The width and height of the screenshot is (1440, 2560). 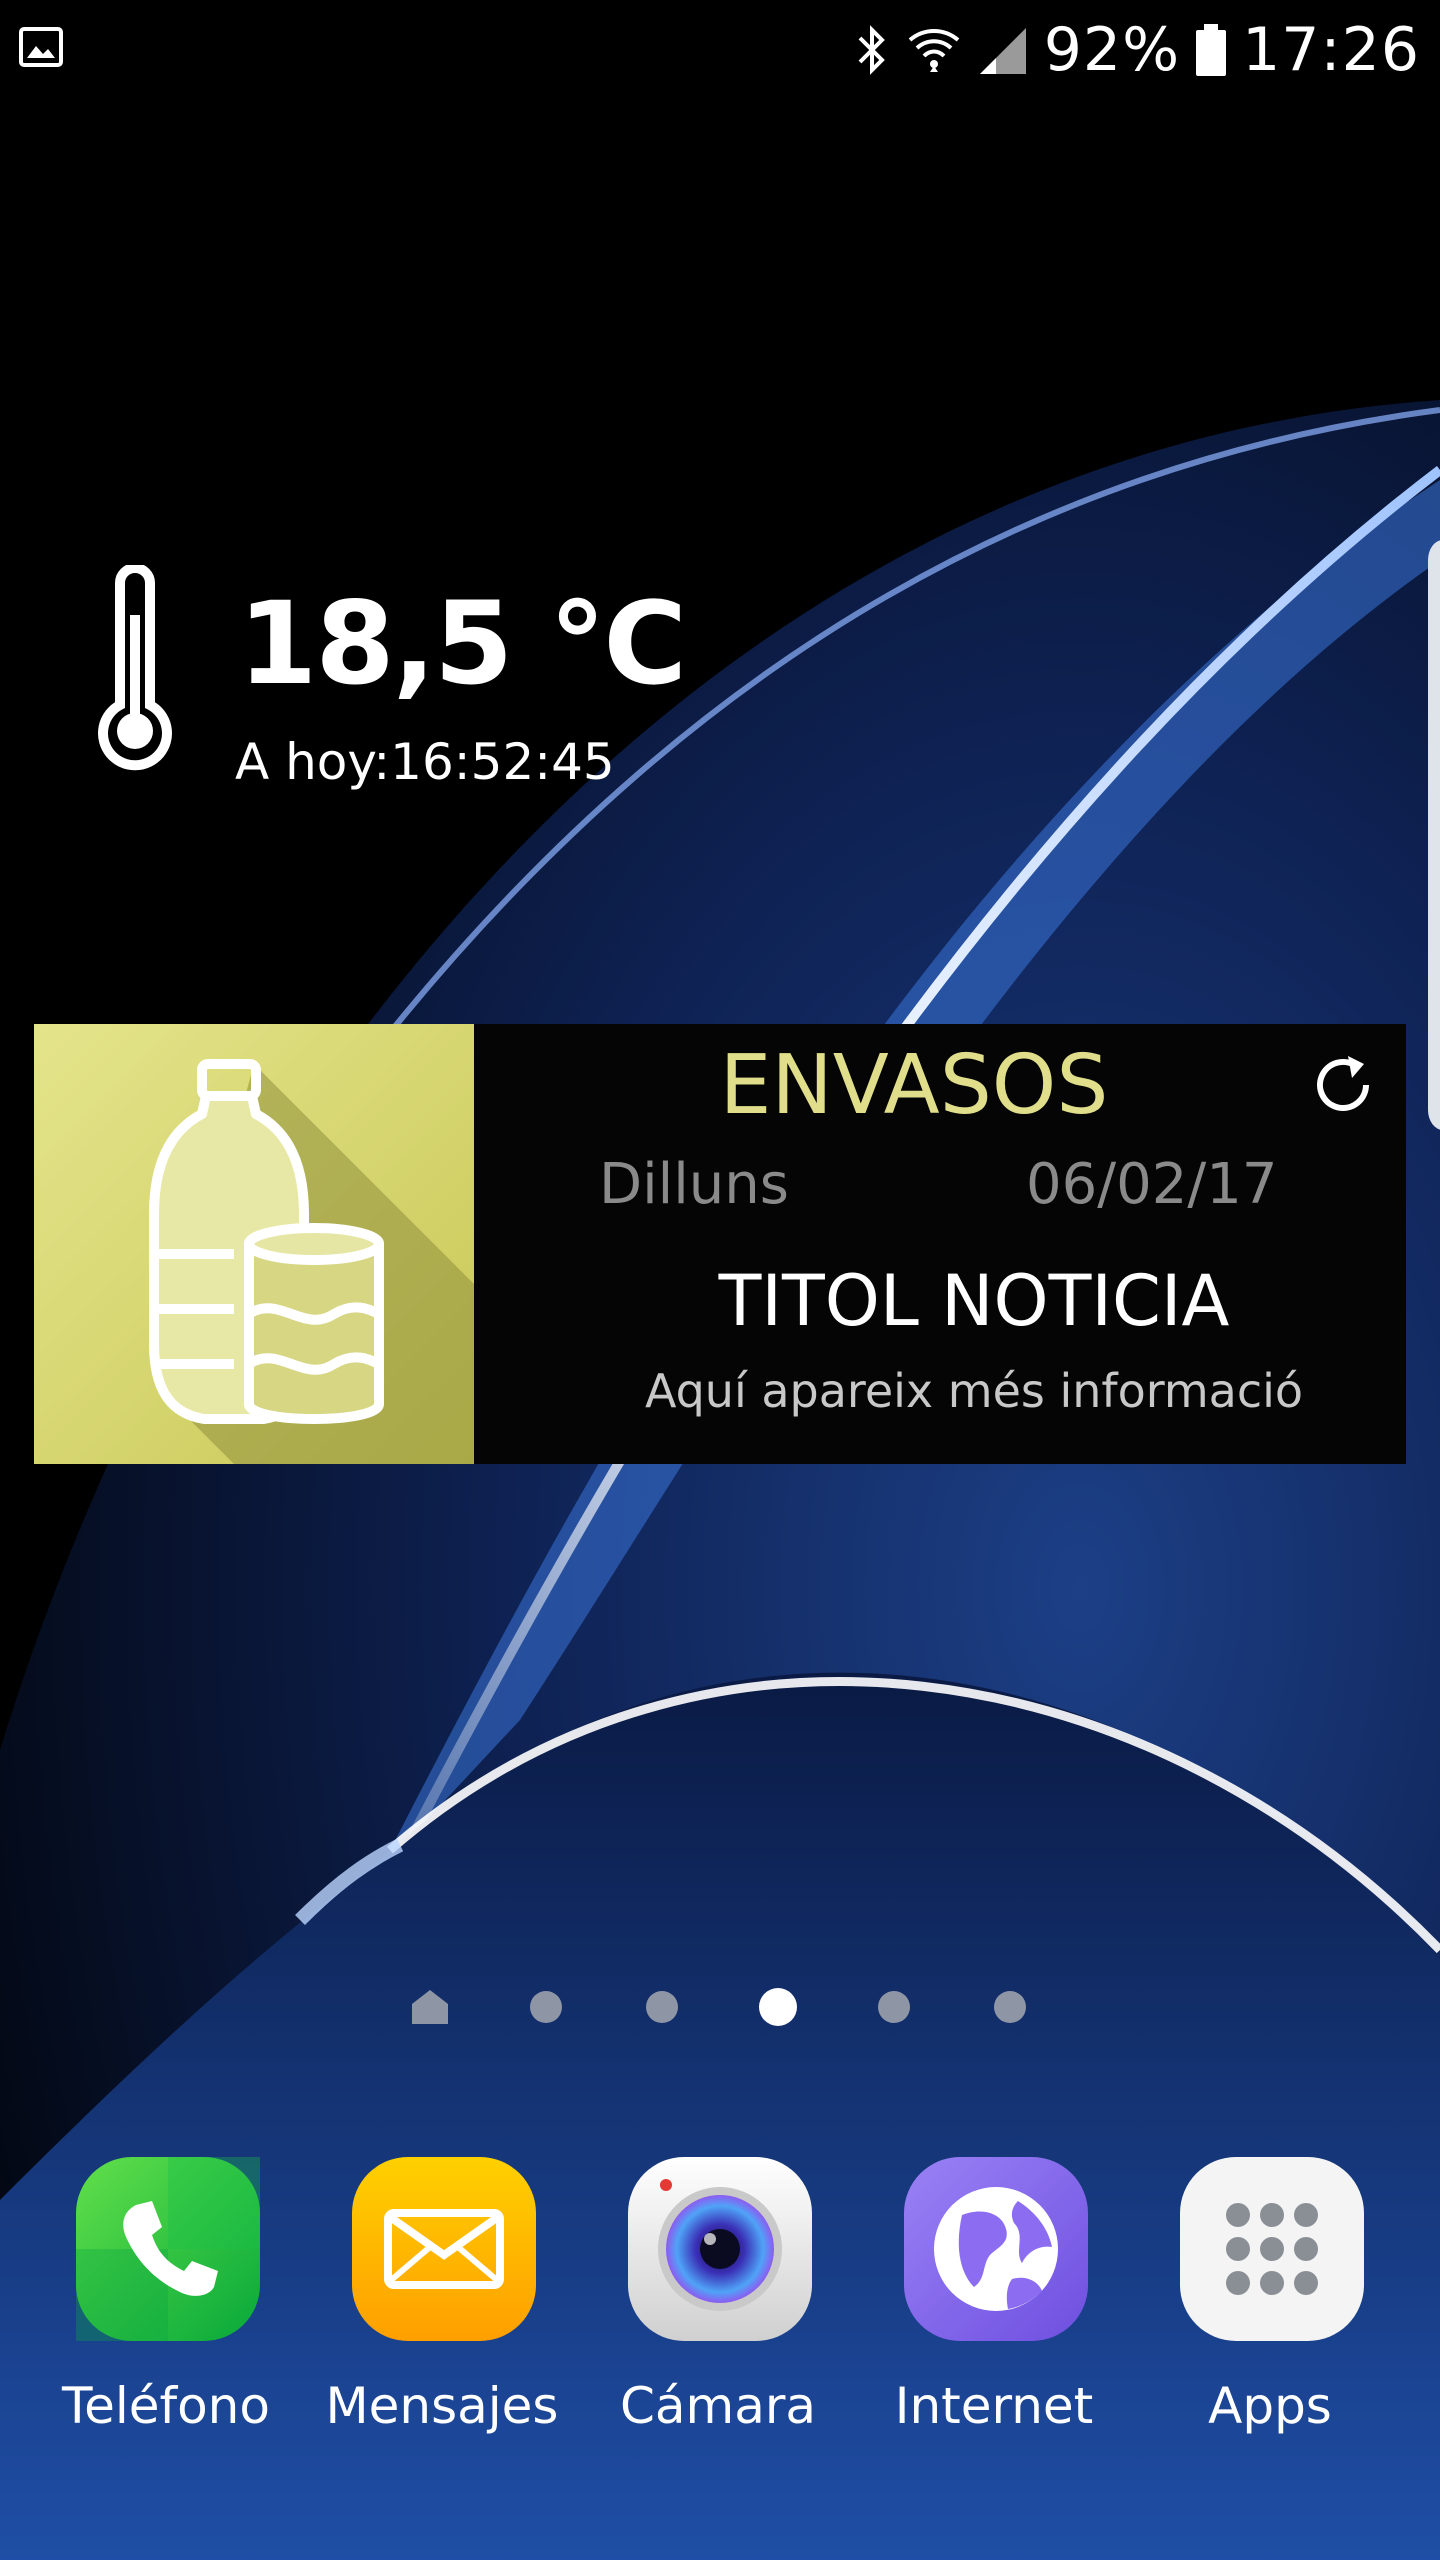 What do you see at coordinates (914, 1085) in the screenshot?
I see `news-category: ENVASOS` at bounding box center [914, 1085].